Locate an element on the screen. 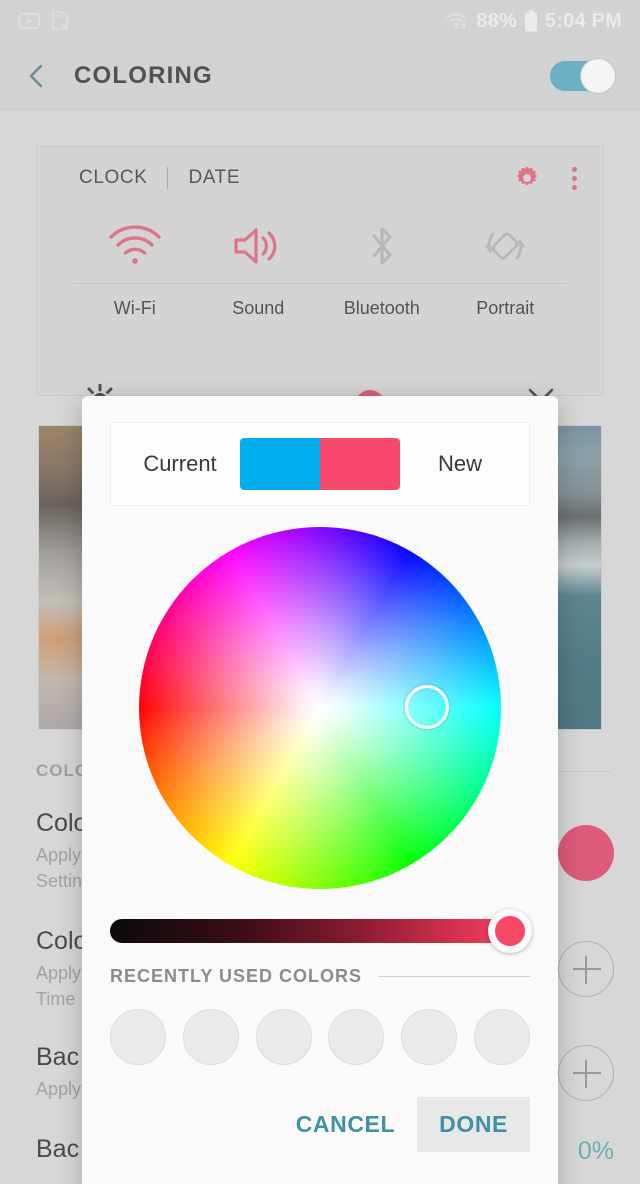  toggle-knob is located at coordinates (598, 75).